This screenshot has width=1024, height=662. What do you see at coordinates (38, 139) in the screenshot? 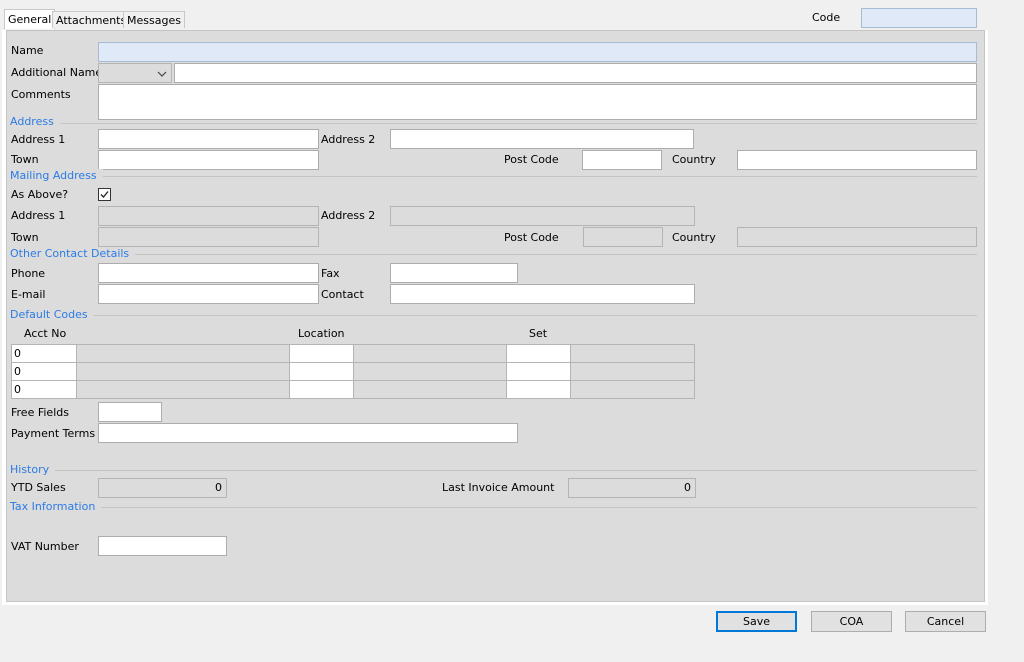
I see `address1-label: Address 1` at bounding box center [38, 139].